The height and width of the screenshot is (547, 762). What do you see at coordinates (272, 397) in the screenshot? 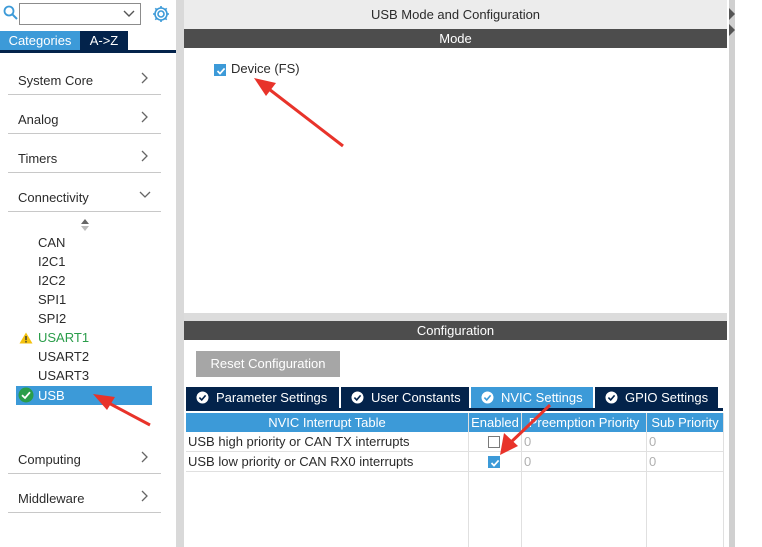
I see `tab-label: Parameter Settings` at bounding box center [272, 397].